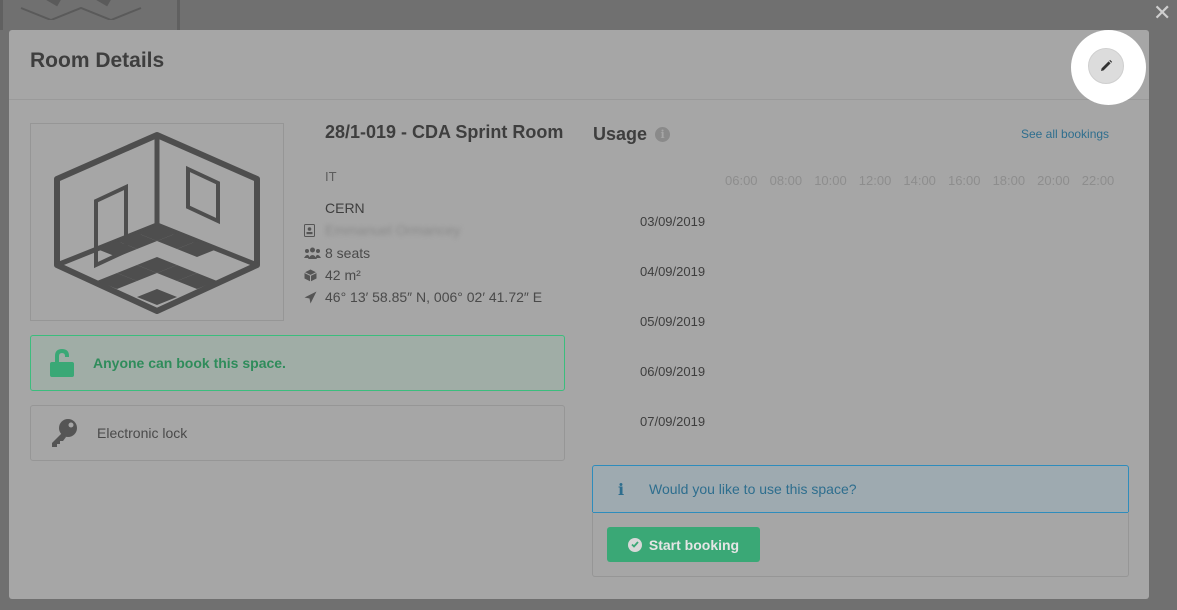  Describe the element at coordinates (343, 275) in the screenshot. I see `room-surface: 42 m²` at that location.